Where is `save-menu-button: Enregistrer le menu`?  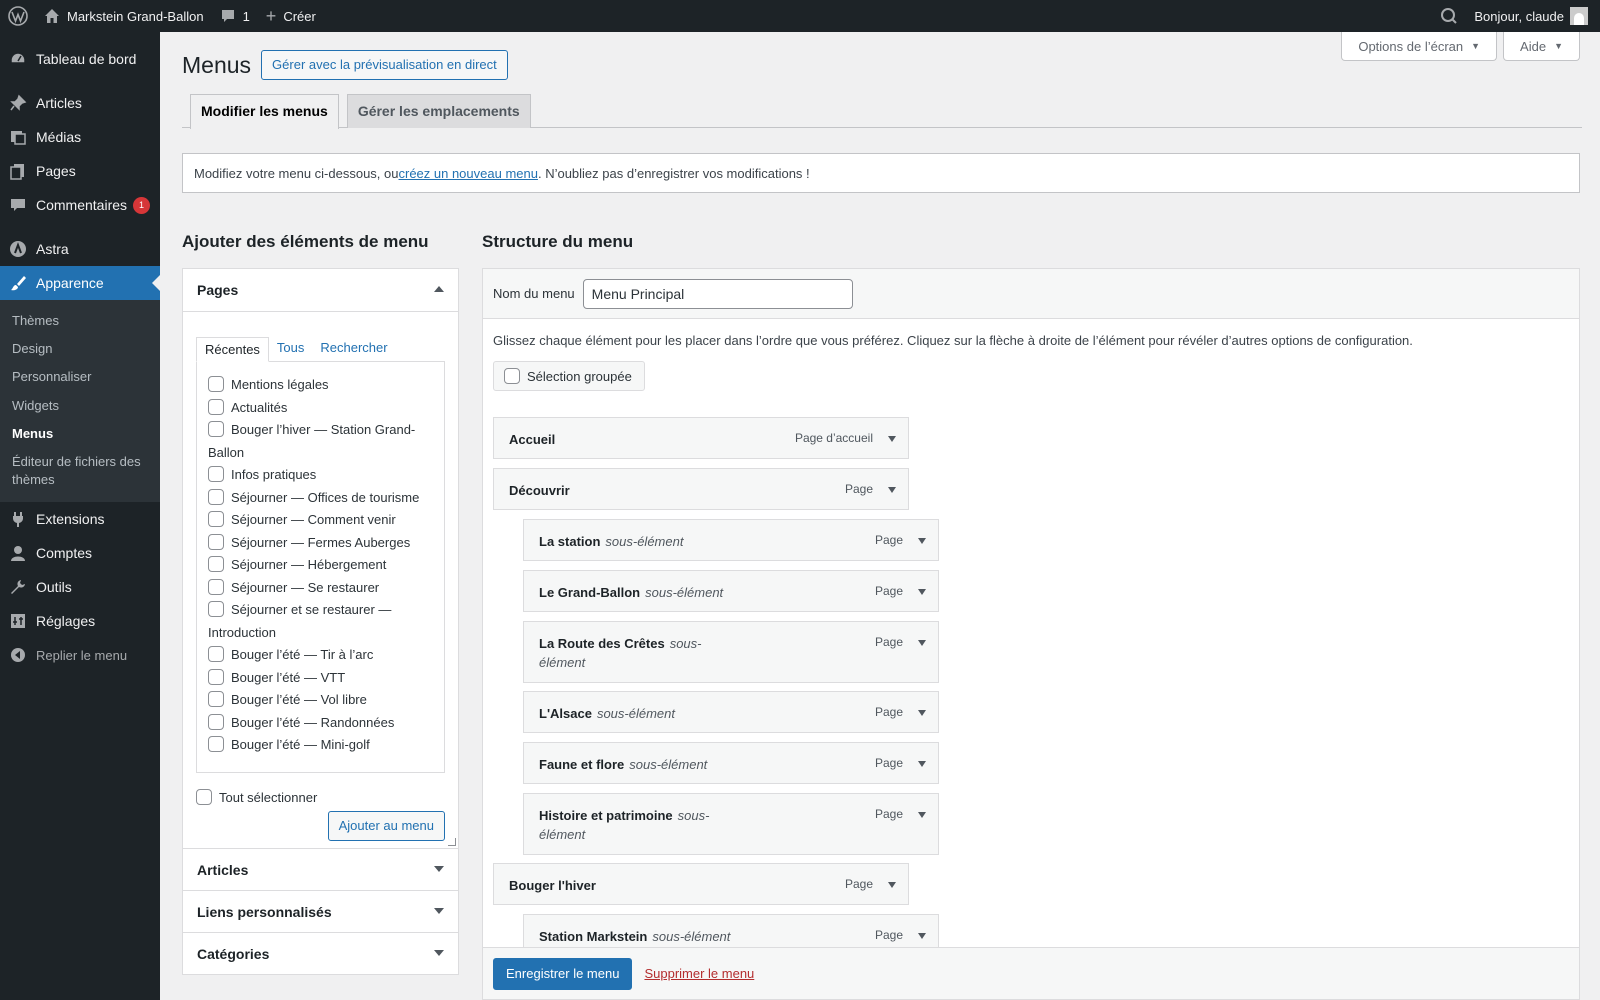
save-menu-button: Enregistrer le menu is located at coordinates (563, 973).